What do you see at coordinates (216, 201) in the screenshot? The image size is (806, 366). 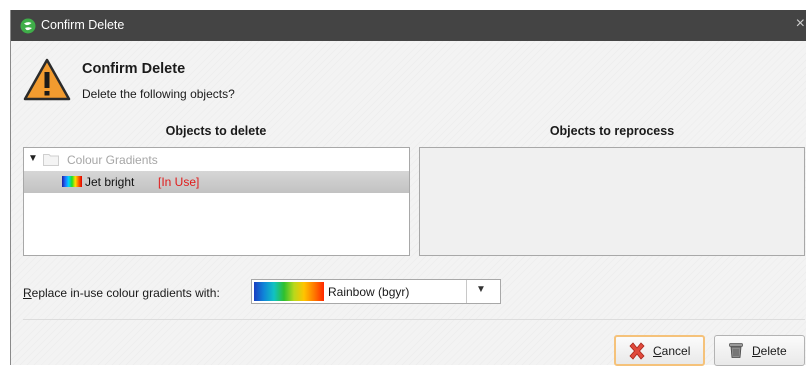 I see `objects-to-delete-tree: ▼ Colour Gradients Jet bright [In Use]` at bounding box center [216, 201].